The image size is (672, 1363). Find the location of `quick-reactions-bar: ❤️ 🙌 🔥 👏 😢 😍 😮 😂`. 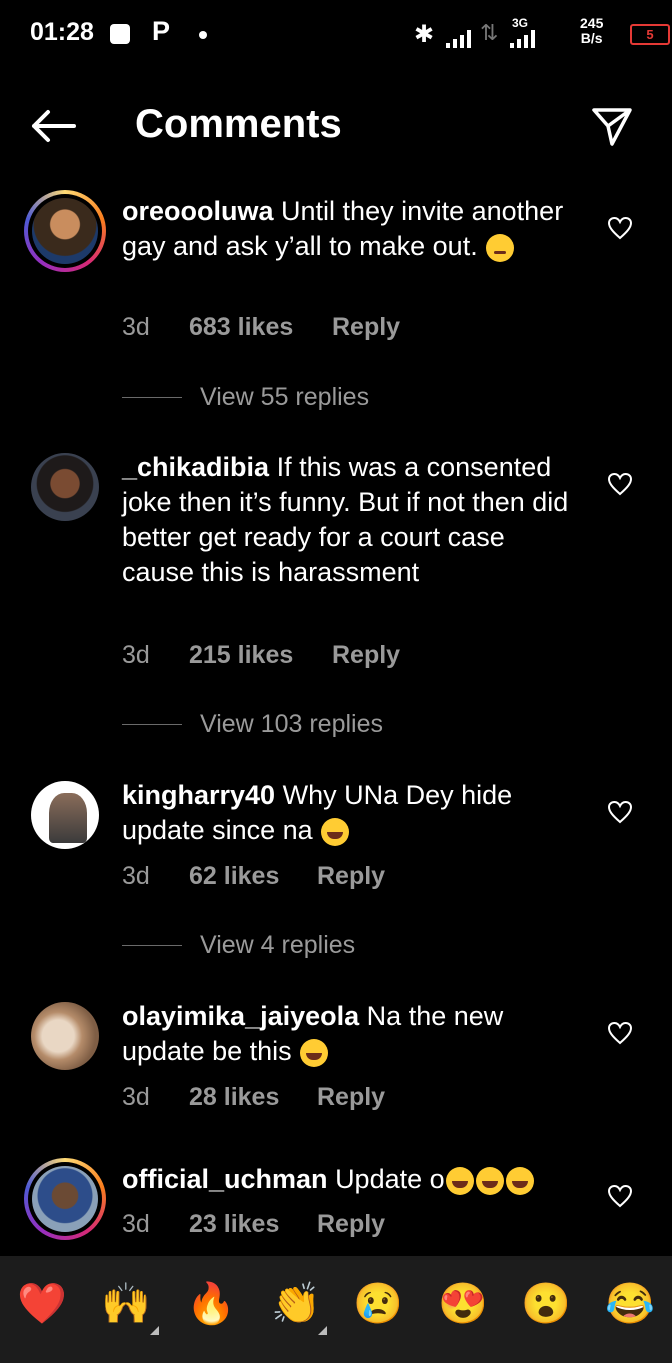

quick-reactions-bar: ❤️ 🙌 🔥 👏 😢 😍 😮 😂 is located at coordinates (336, 1309).